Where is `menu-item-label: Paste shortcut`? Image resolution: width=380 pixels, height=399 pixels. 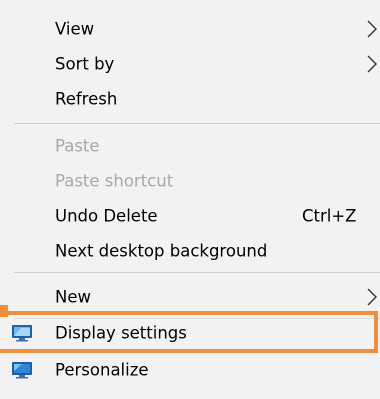 menu-item-label: Paste shortcut is located at coordinates (114, 181).